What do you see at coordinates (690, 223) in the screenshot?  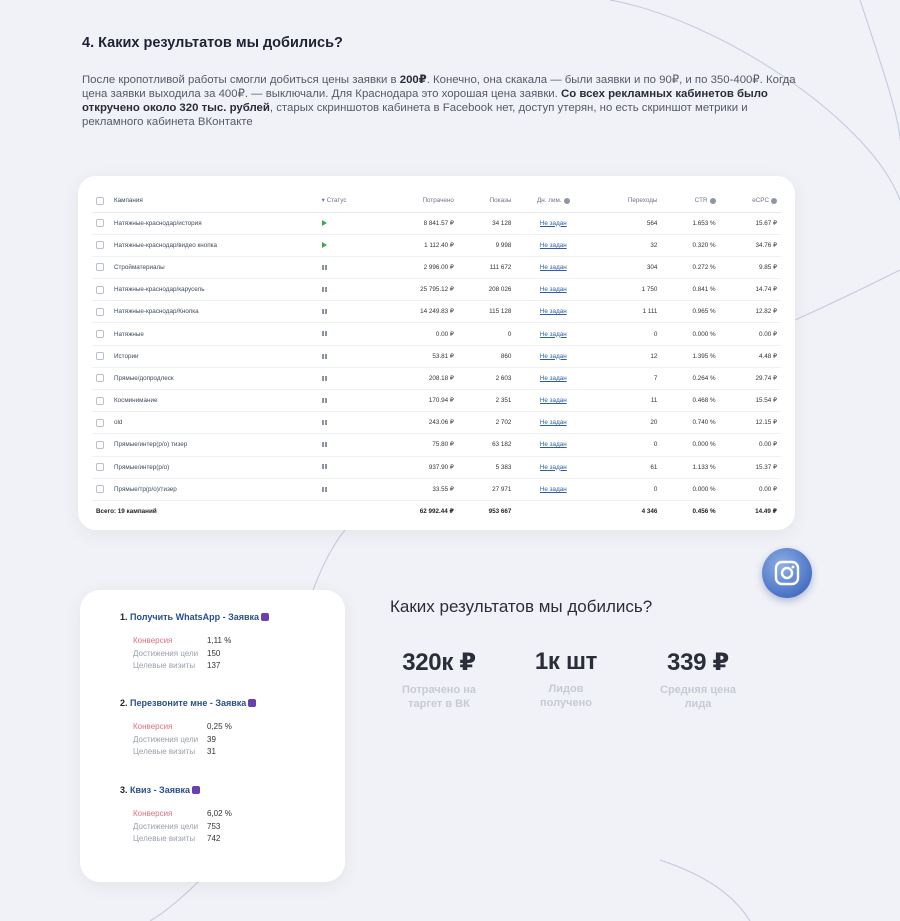 I see `ctr-cell: 1.653 %` at bounding box center [690, 223].